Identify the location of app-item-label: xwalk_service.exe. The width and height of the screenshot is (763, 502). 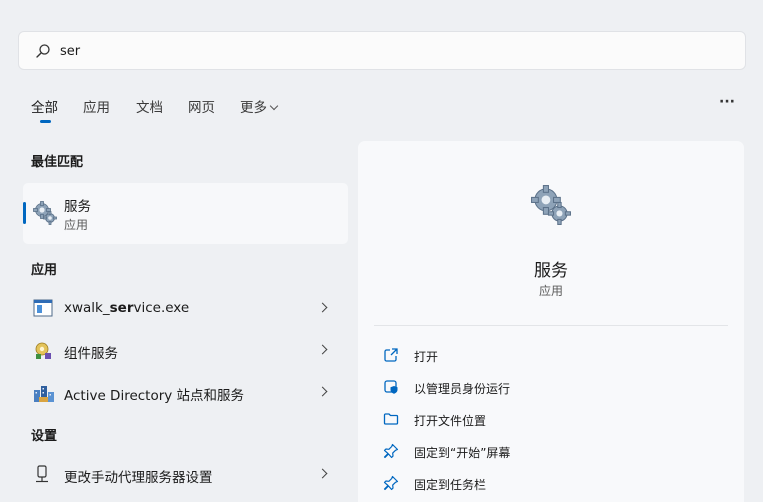
(127, 308).